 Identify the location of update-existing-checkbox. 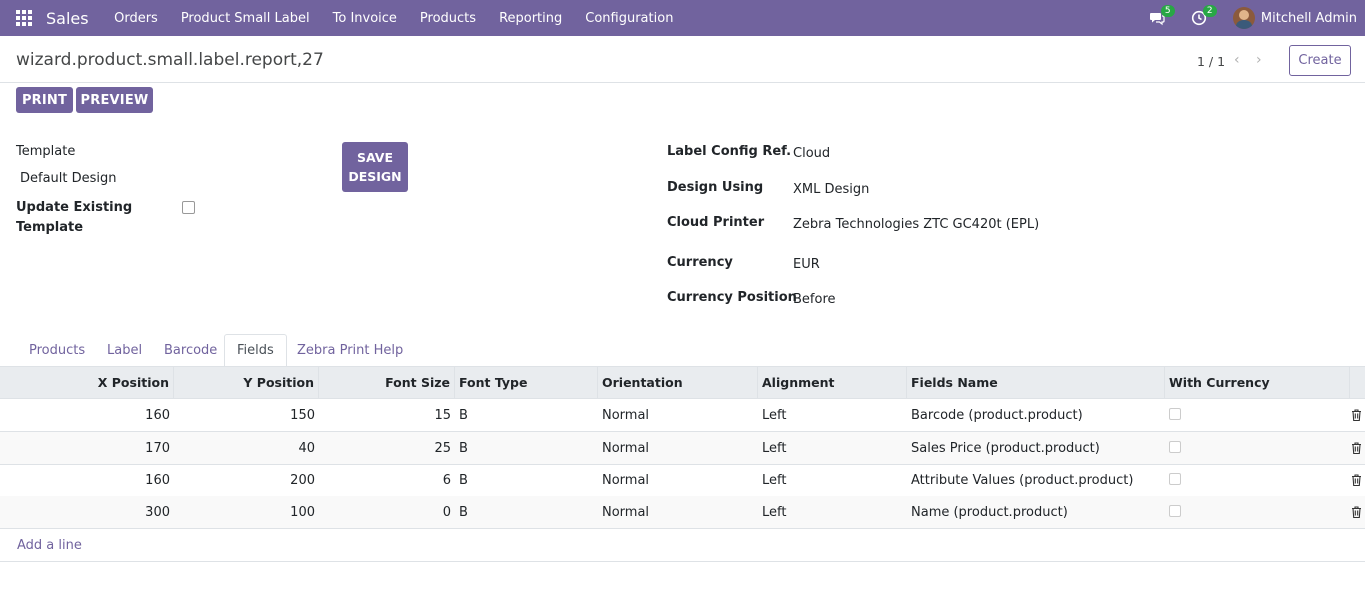
(188, 207).